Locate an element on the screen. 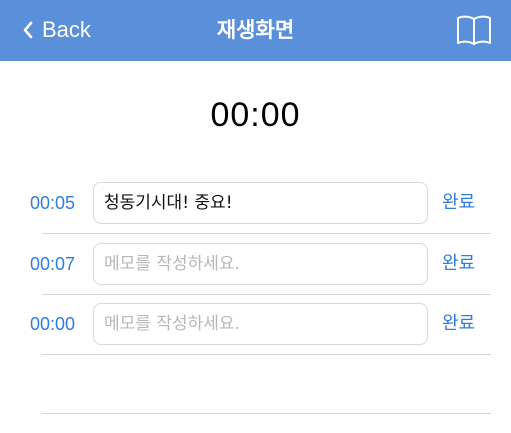 This screenshot has width=511, height=433. navigation-bar: Back 재생화면 is located at coordinates (255, 30).